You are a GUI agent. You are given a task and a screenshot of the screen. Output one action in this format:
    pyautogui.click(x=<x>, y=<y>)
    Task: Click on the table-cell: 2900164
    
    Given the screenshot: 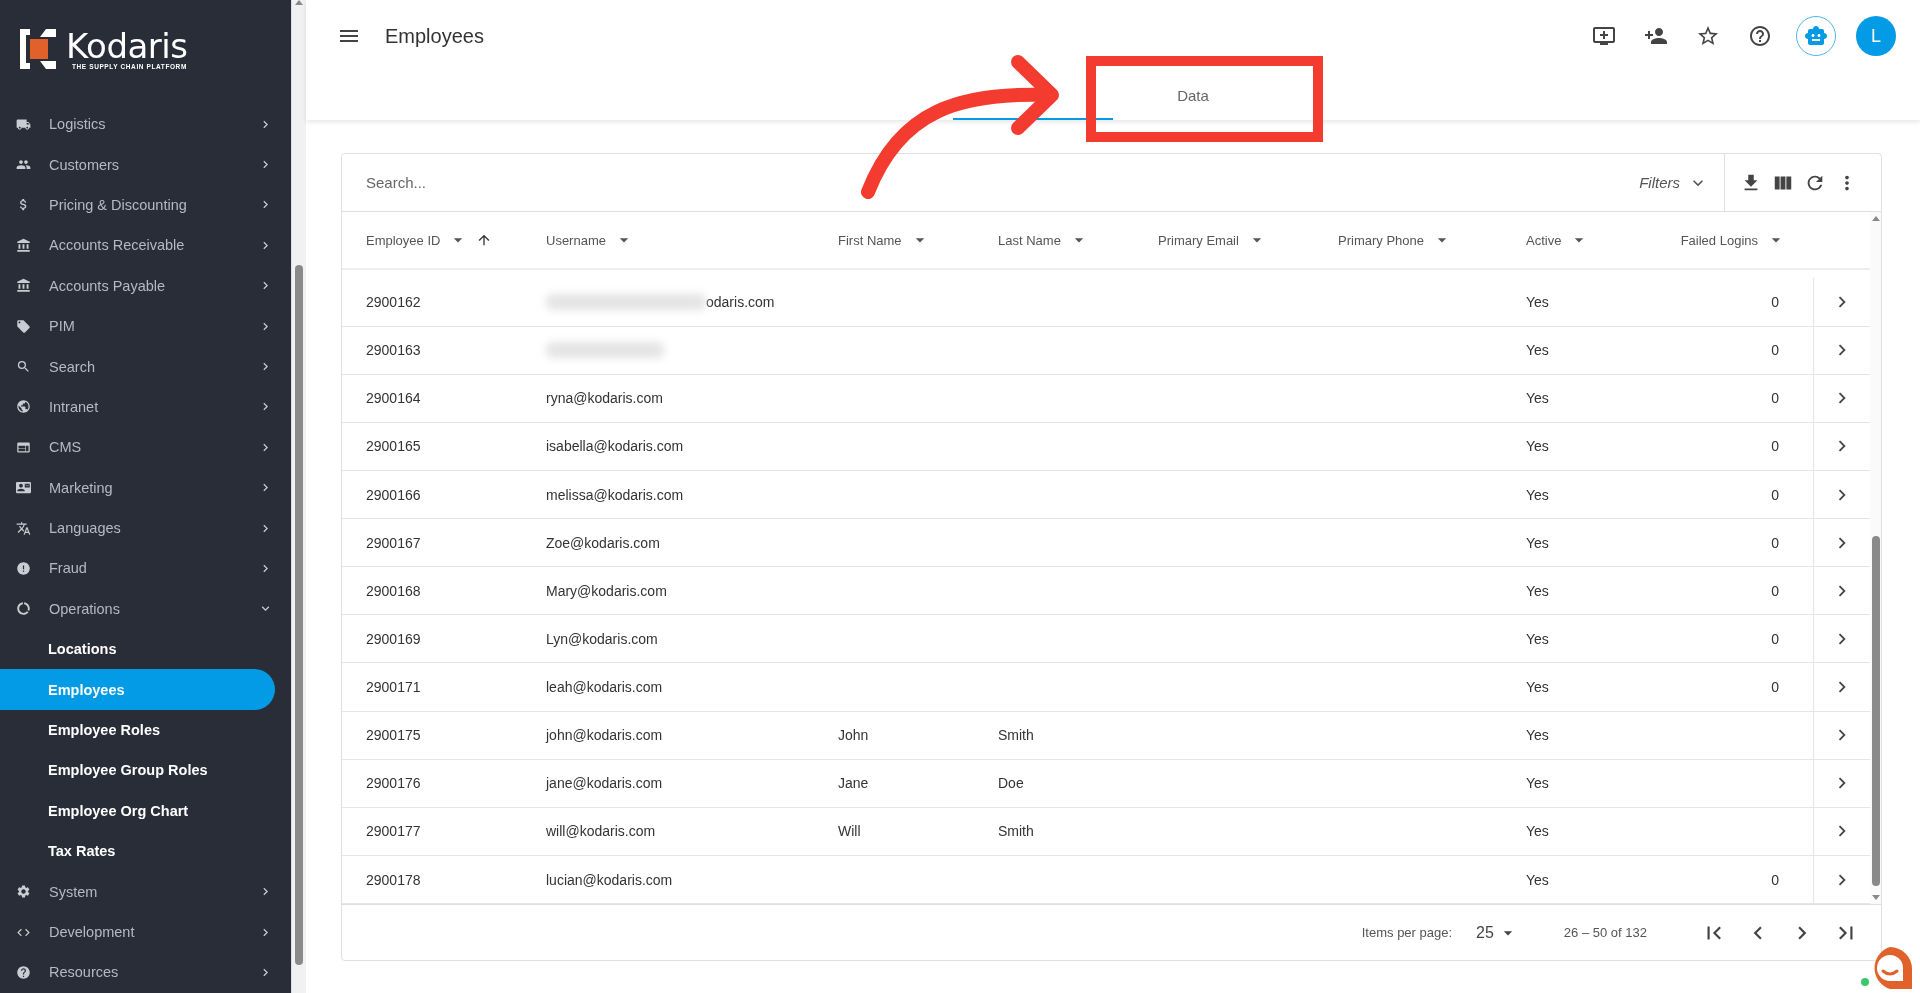 What is the action you would take?
    pyautogui.click(x=393, y=398)
    